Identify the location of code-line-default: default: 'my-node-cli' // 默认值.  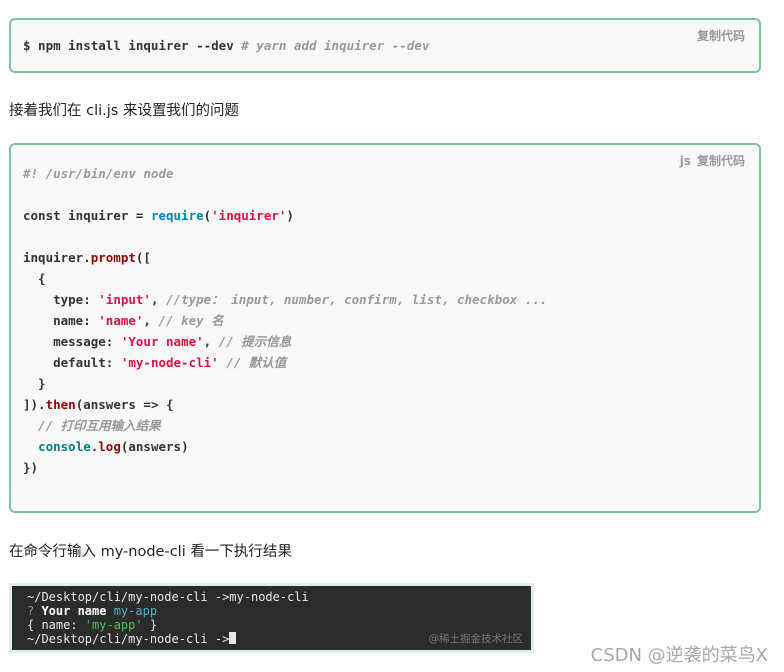
(285, 362).